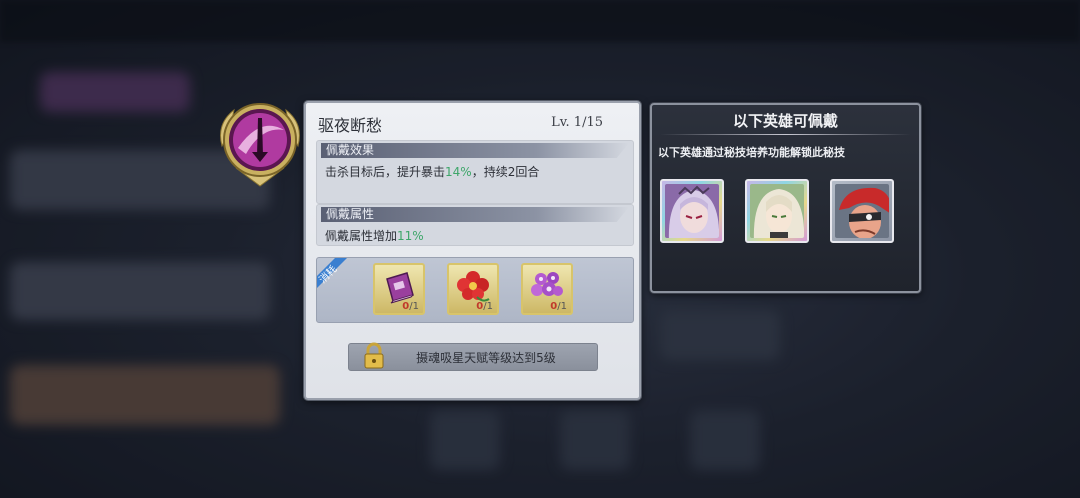  I want to click on eligible-heroes-panel: 以下英雄可佩戴 以下英雄通过秘技培养功能解锁此秘技, so click(785, 198).